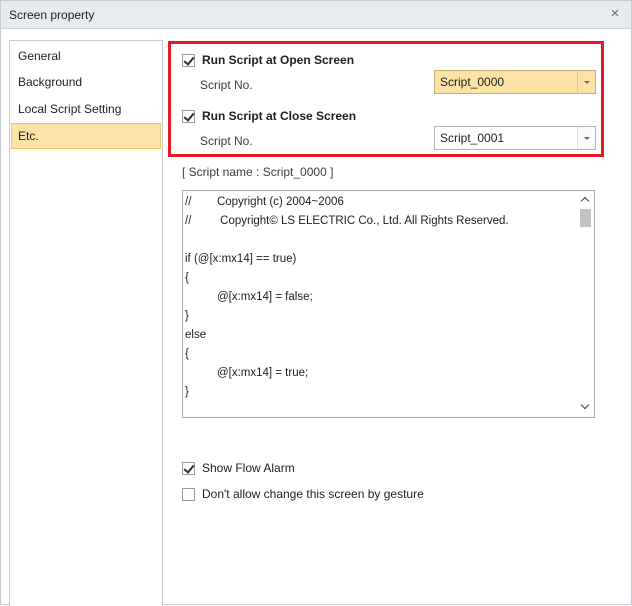  Describe the element at coordinates (188, 494) in the screenshot. I see `checkbox-unchecked-icon` at that location.